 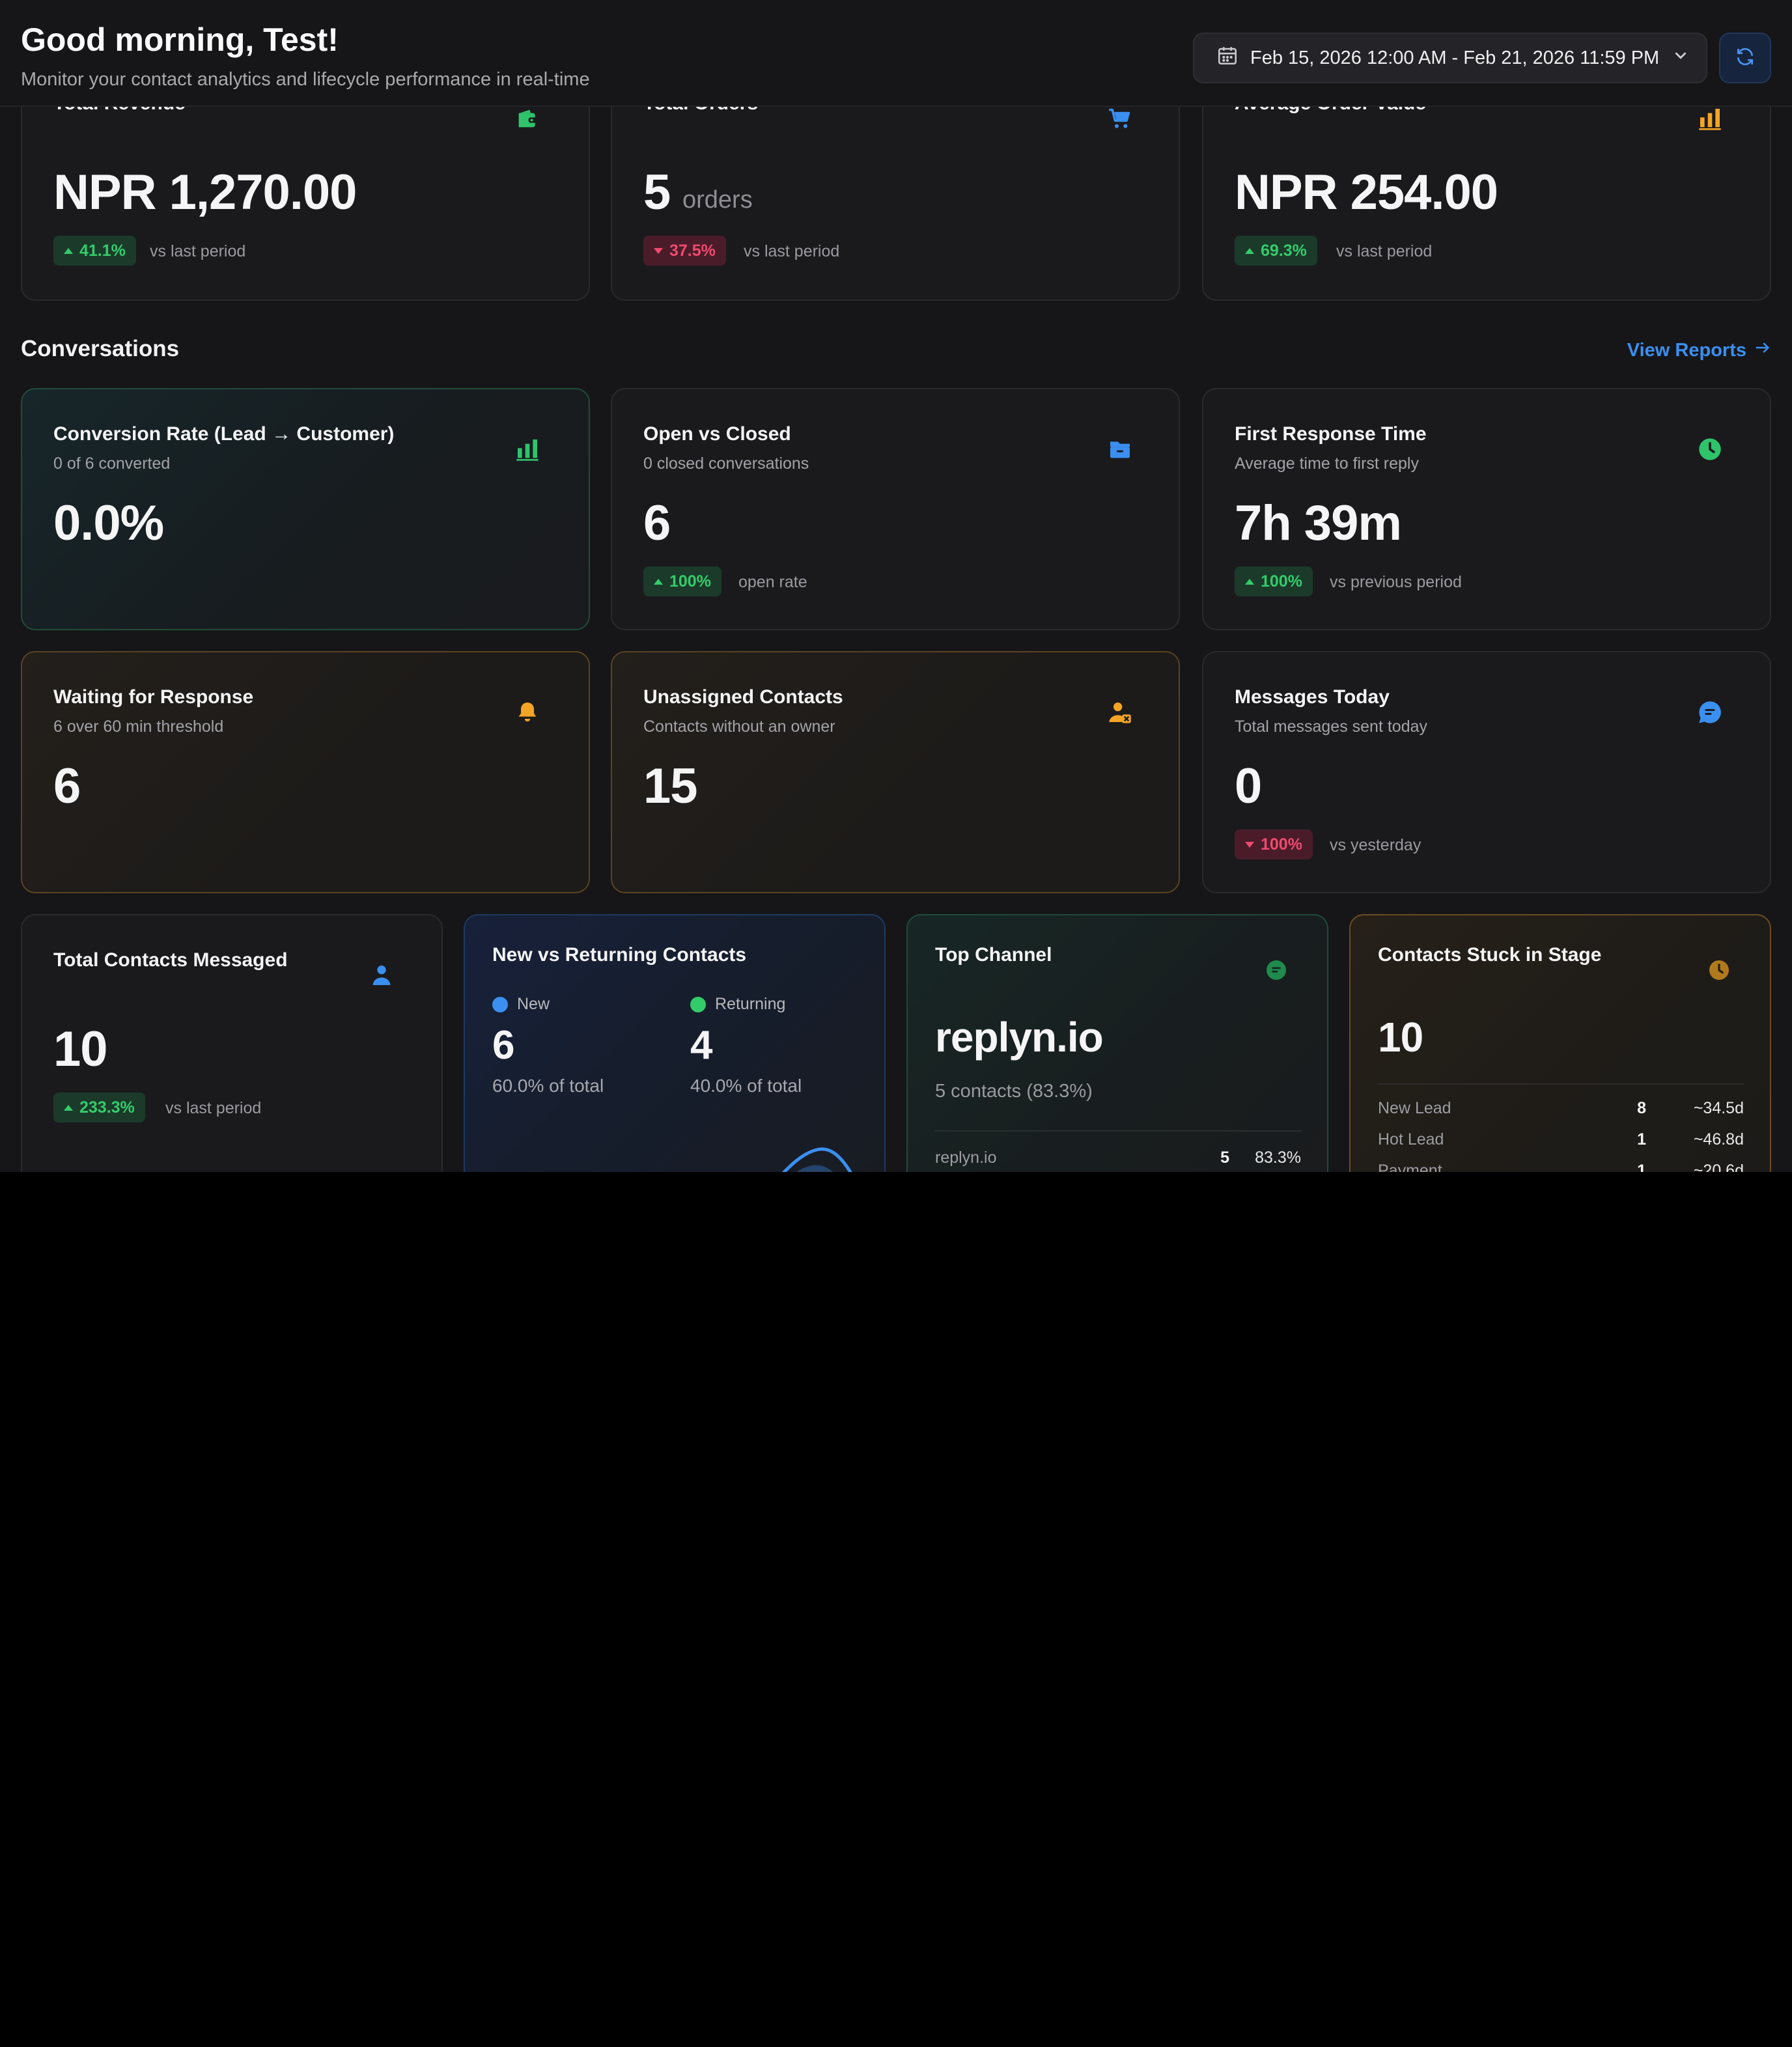 What do you see at coordinates (1224, 1158) in the screenshot?
I see `channel-row-count: 5` at bounding box center [1224, 1158].